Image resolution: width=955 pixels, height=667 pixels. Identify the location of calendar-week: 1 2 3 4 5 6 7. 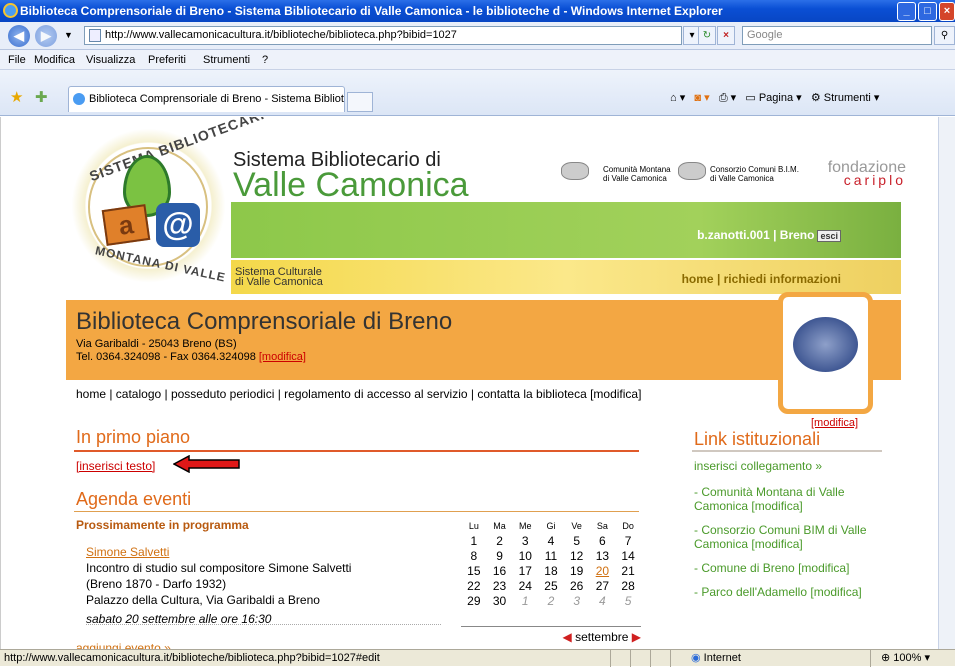
(551, 540).